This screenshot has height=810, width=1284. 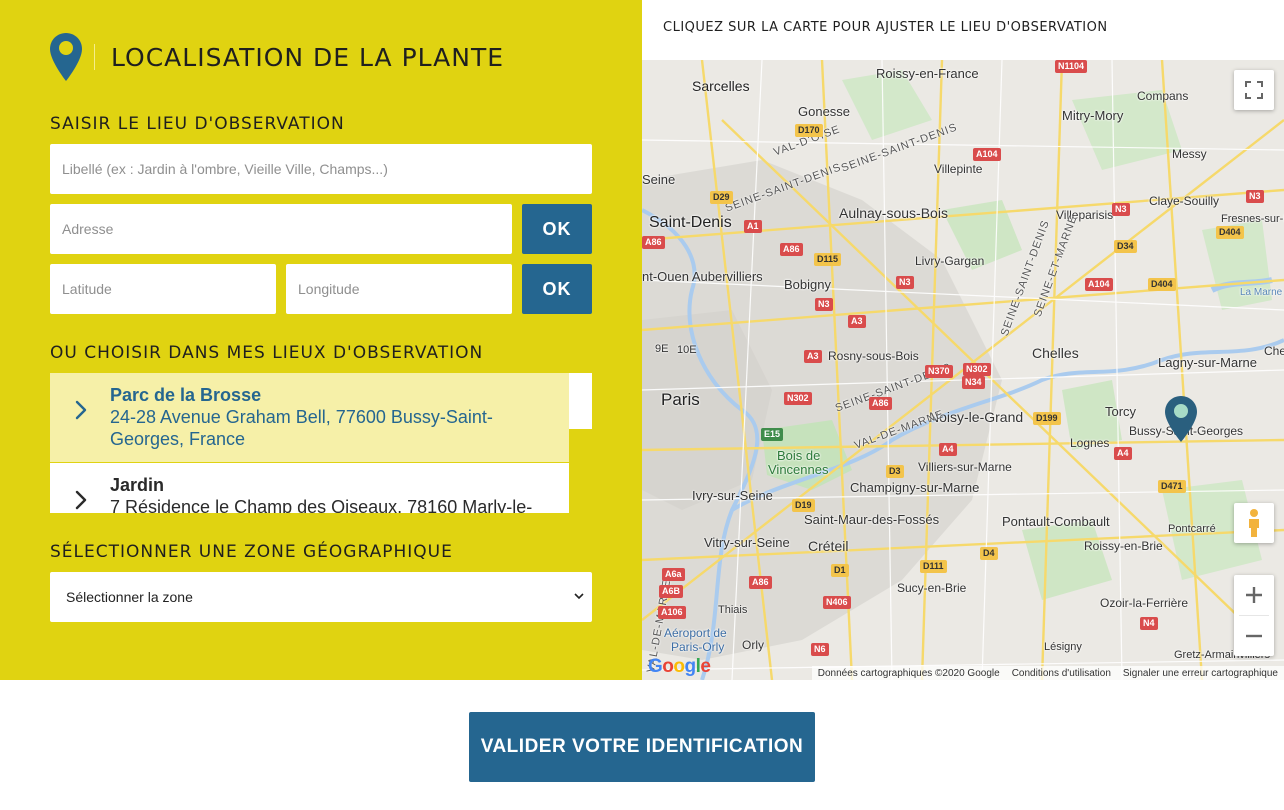 I want to click on map-place-label: Saint-Denis, so click(x=690, y=222).